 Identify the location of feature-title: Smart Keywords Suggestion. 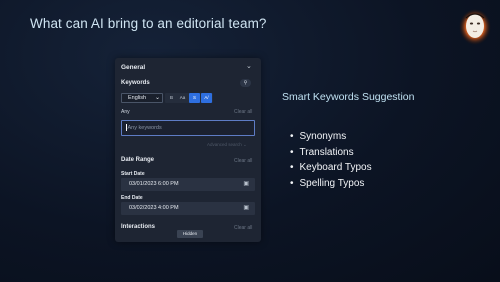
(348, 97).